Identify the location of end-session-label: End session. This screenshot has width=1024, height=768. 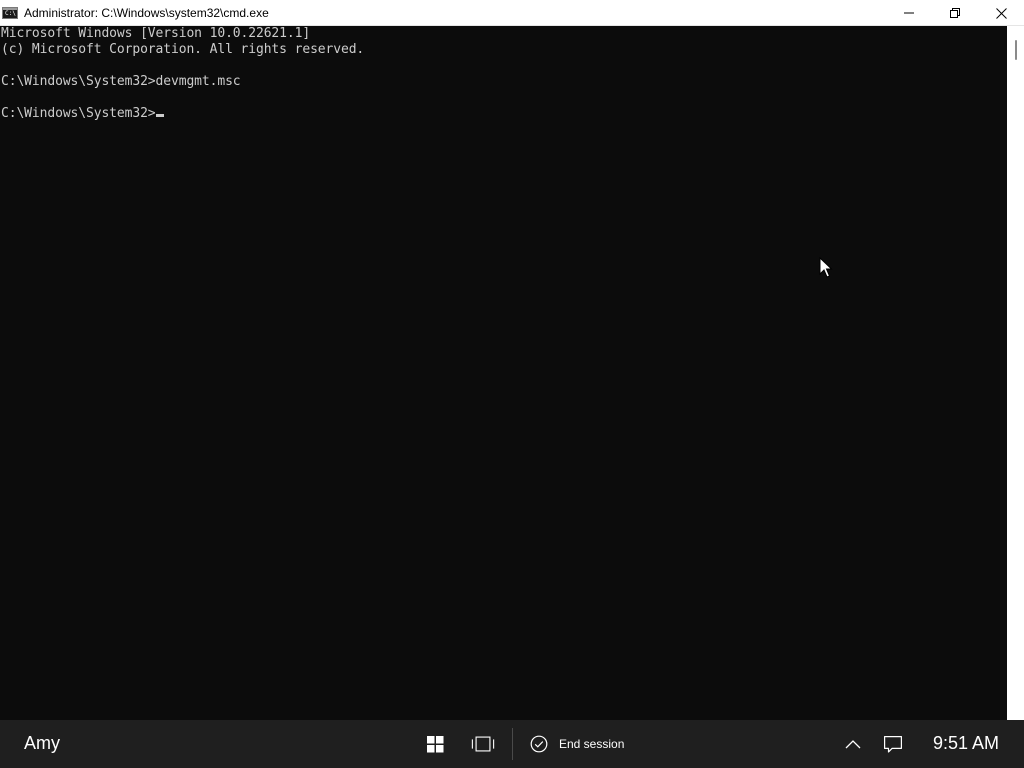
(592, 744).